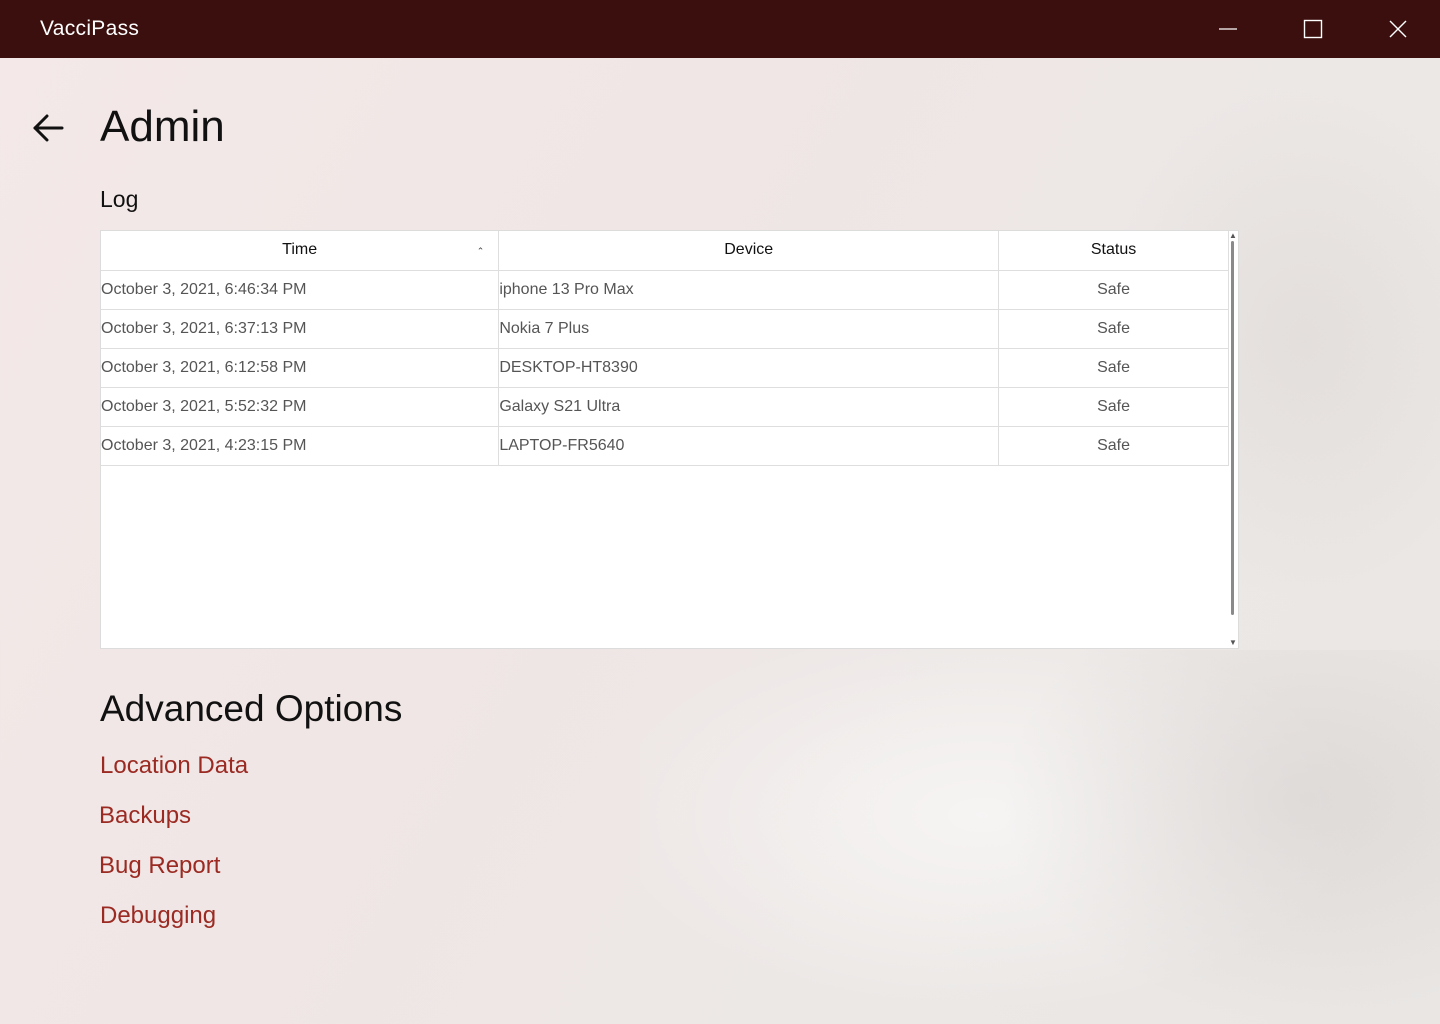 The width and height of the screenshot is (1440, 1024). Describe the element at coordinates (174, 766) in the screenshot. I see `location-data-link: Location Data` at that location.